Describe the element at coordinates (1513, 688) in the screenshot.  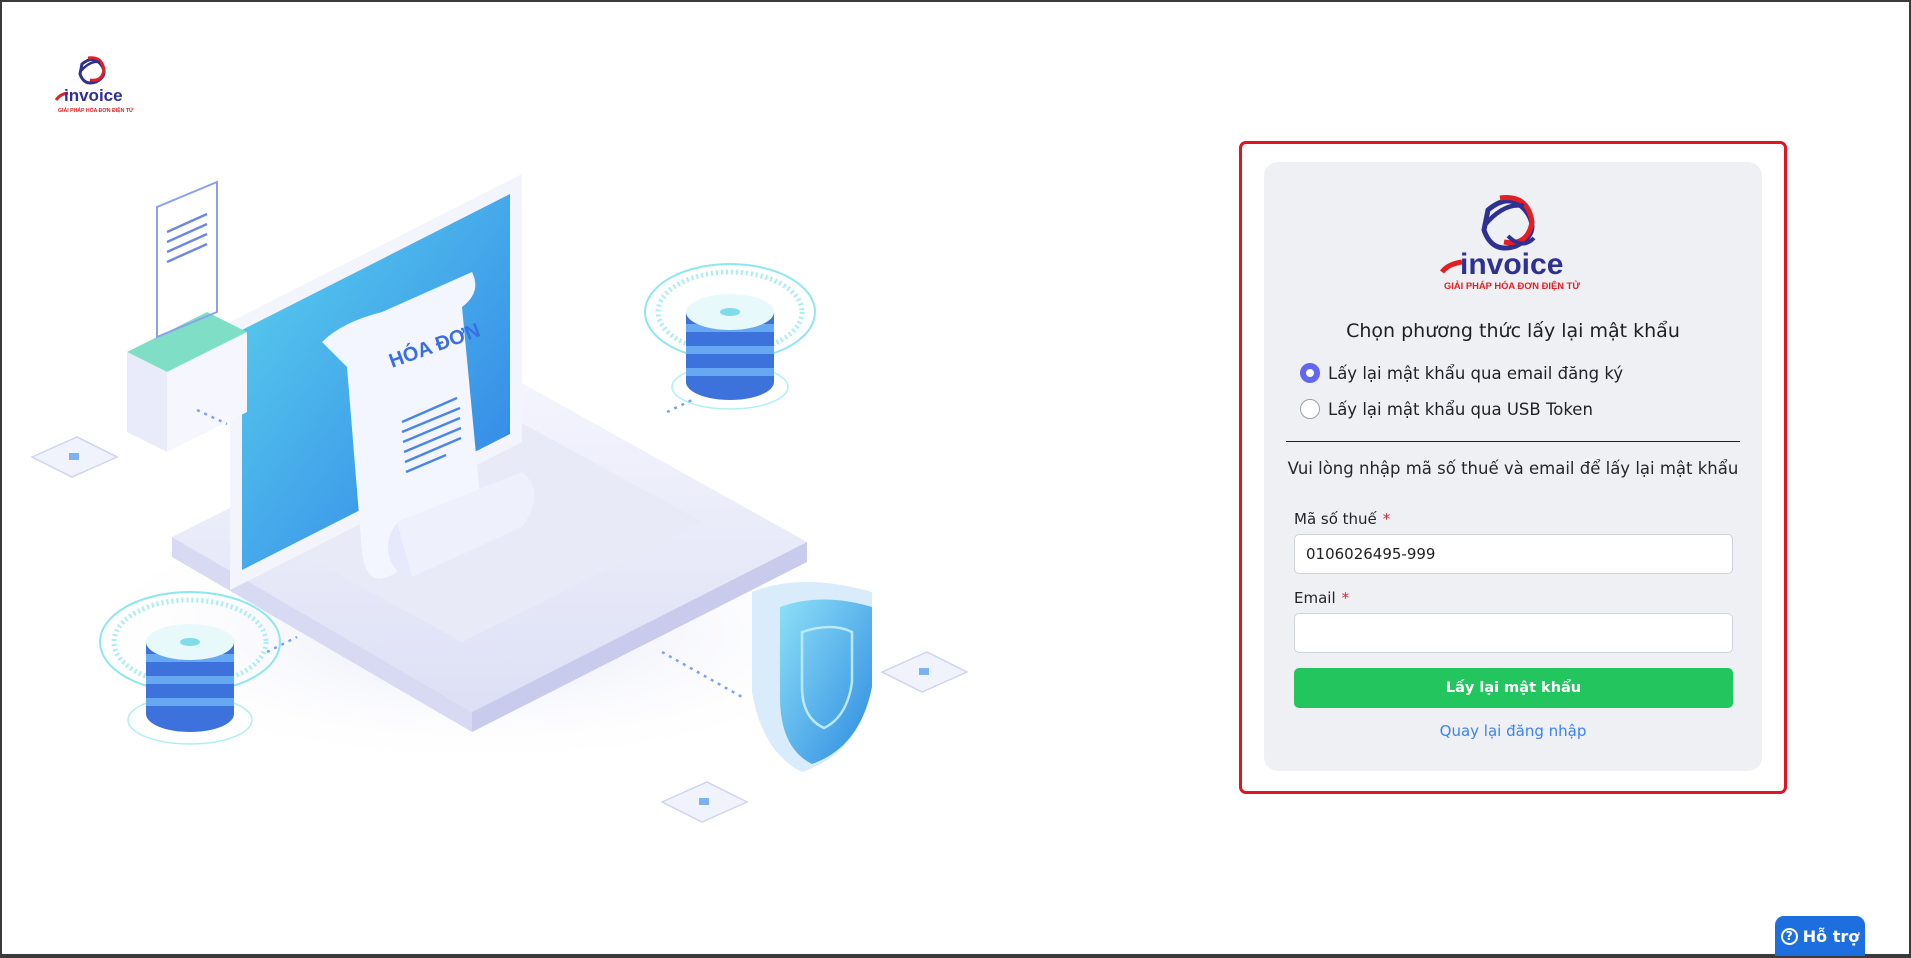
I see `recover-password-button: Lấy lại mật khẩu` at that location.